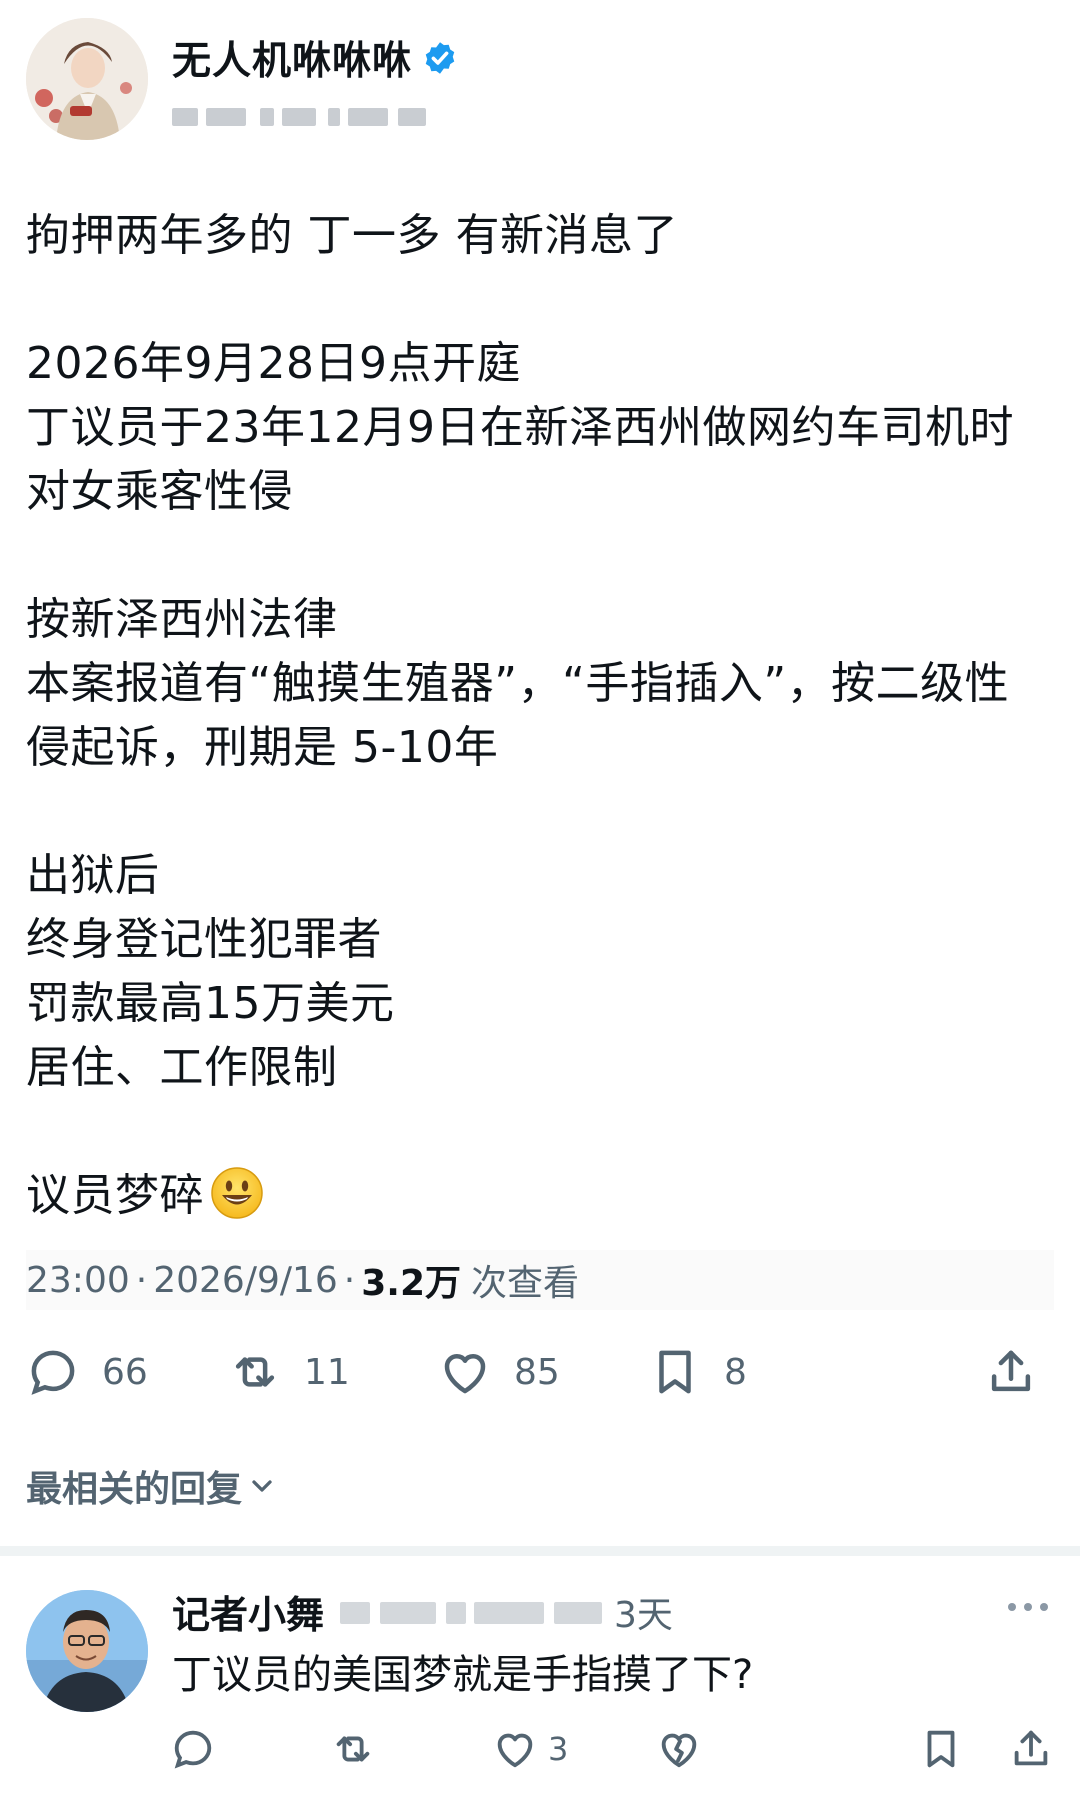 The width and height of the screenshot is (1080, 1814). Describe the element at coordinates (125, 1372) in the screenshot. I see `reply-count: 66` at that location.